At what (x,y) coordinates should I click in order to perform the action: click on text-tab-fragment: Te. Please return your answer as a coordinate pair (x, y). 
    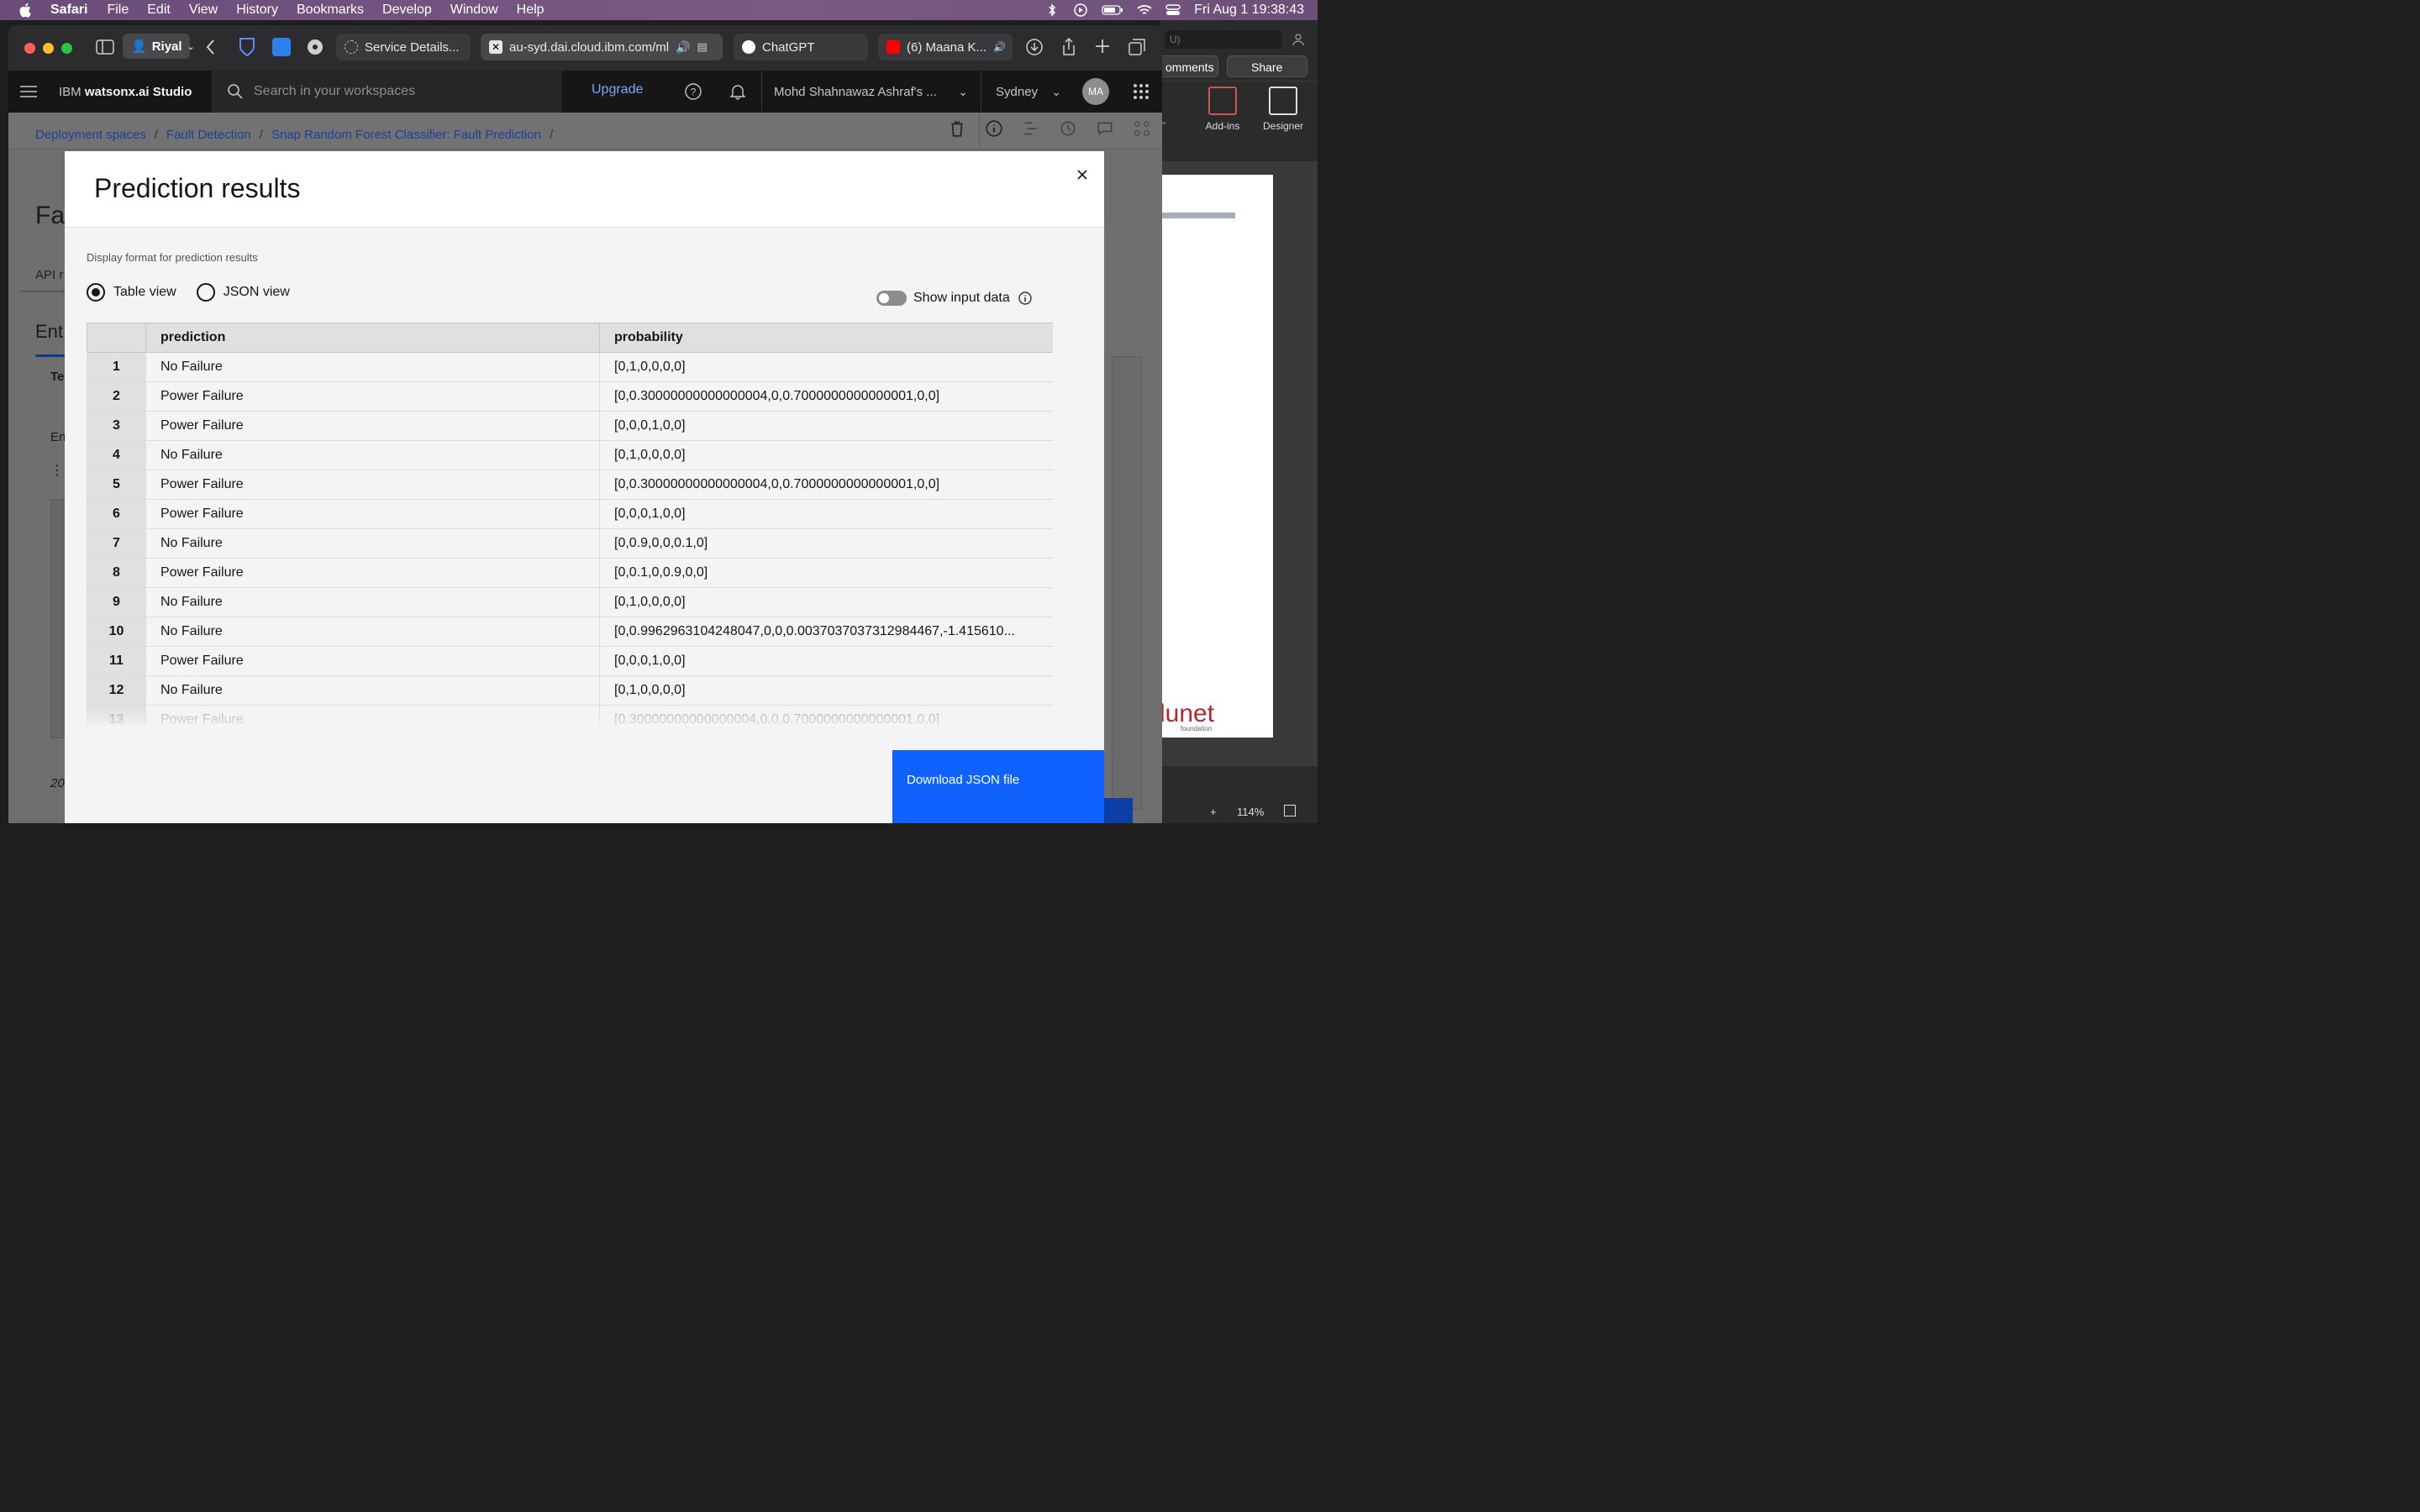
    Looking at the image, I should click on (57, 377).